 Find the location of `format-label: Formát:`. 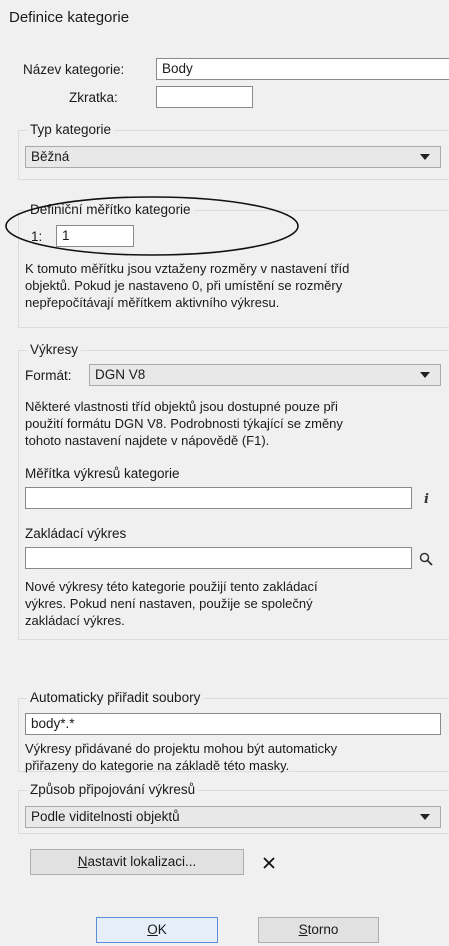

format-label: Formát: is located at coordinates (48, 375).